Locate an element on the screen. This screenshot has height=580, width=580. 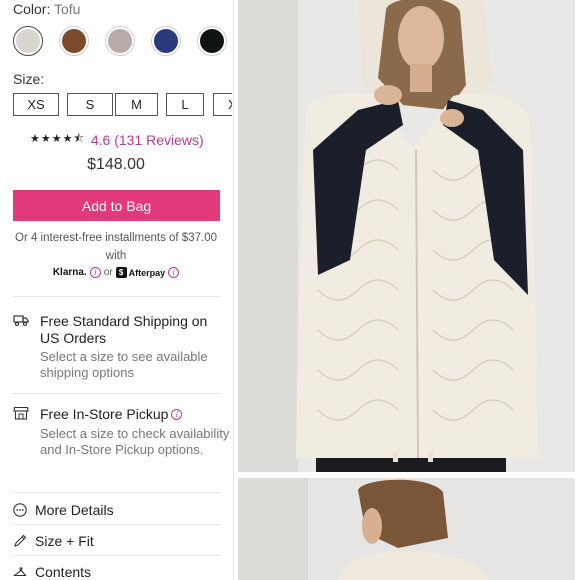
payment-or: or is located at coordinates (108, 272).